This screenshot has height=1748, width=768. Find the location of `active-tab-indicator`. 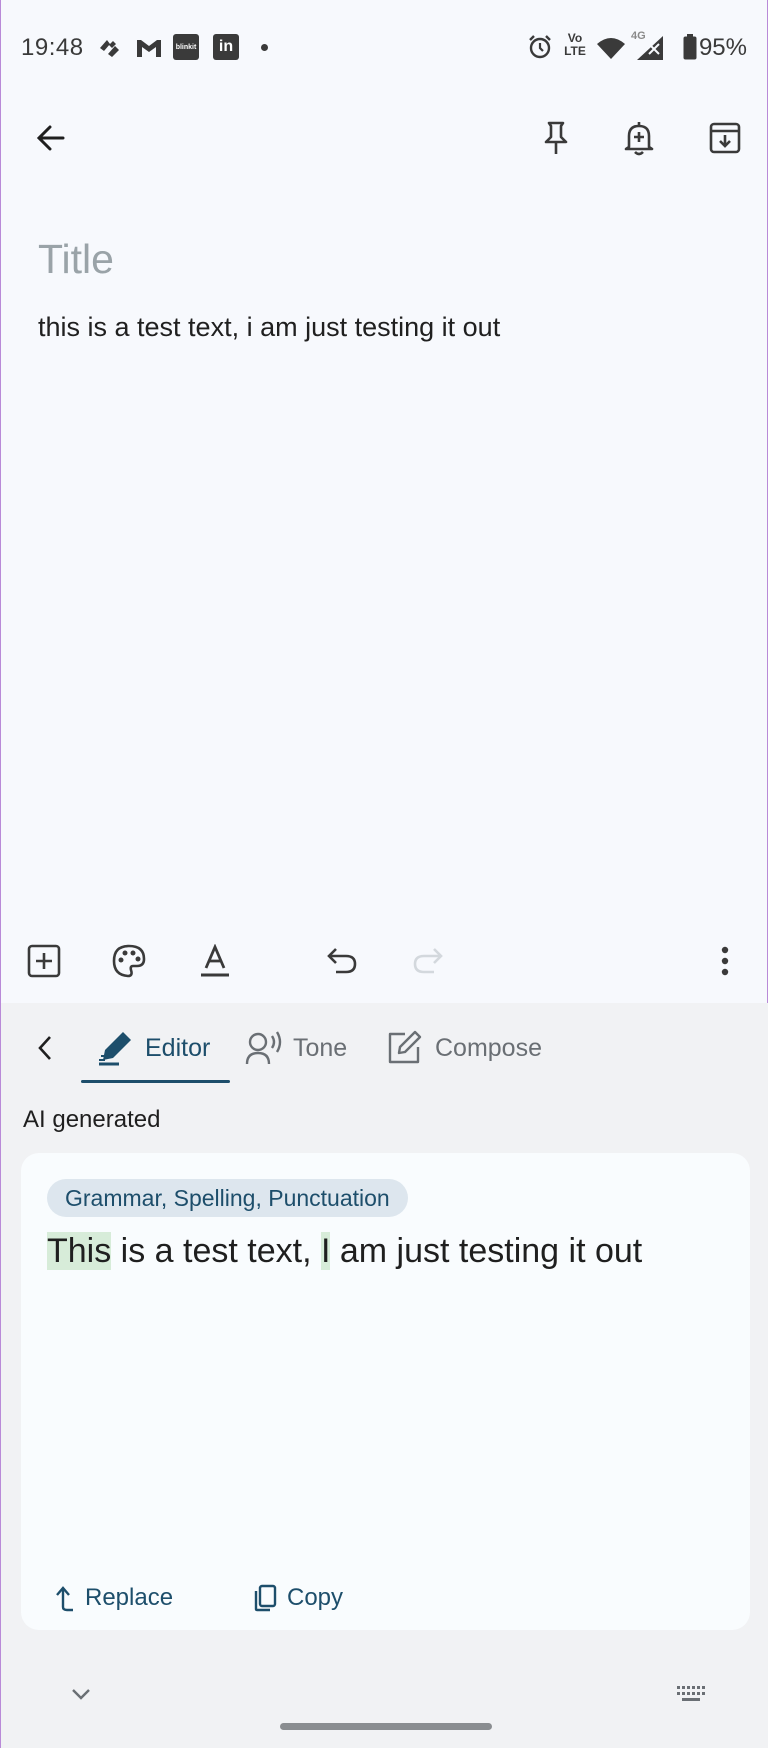

active-tab-indicator is located at coordinates (155, 1081).